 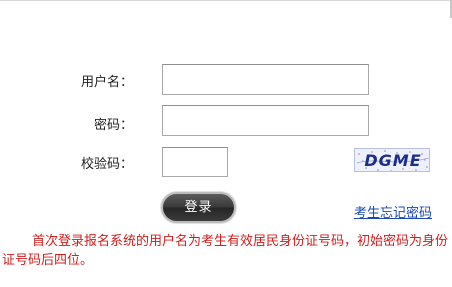 I want to click on login-notice: 首次登录报名系统的用户名为考生有效居民身份证号码，初始密码为身份证号码后四位。, so click(x=225, y=251).